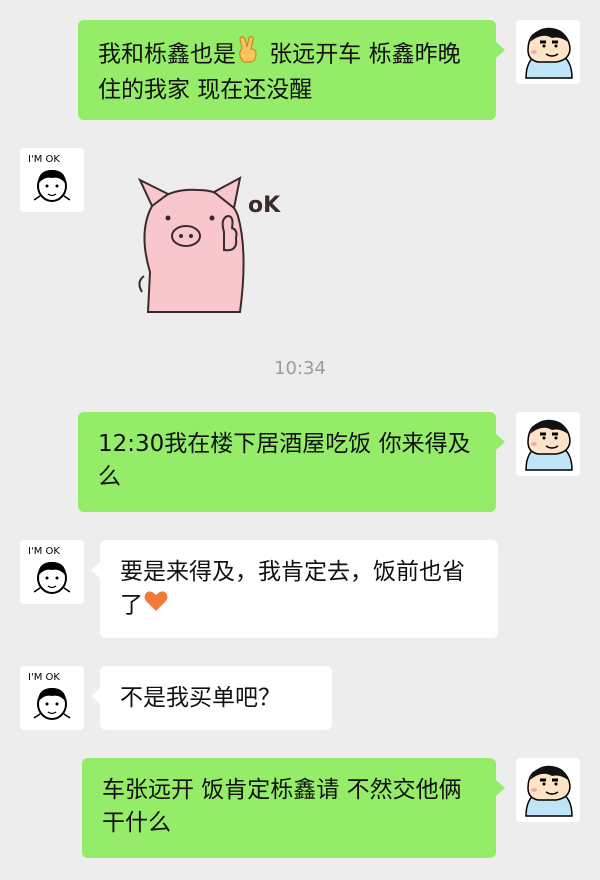  I want to click on chat-bubble-outgoing: 12:30我在楼下居酒屋吃饭 你来得及么, so click(287, 462).